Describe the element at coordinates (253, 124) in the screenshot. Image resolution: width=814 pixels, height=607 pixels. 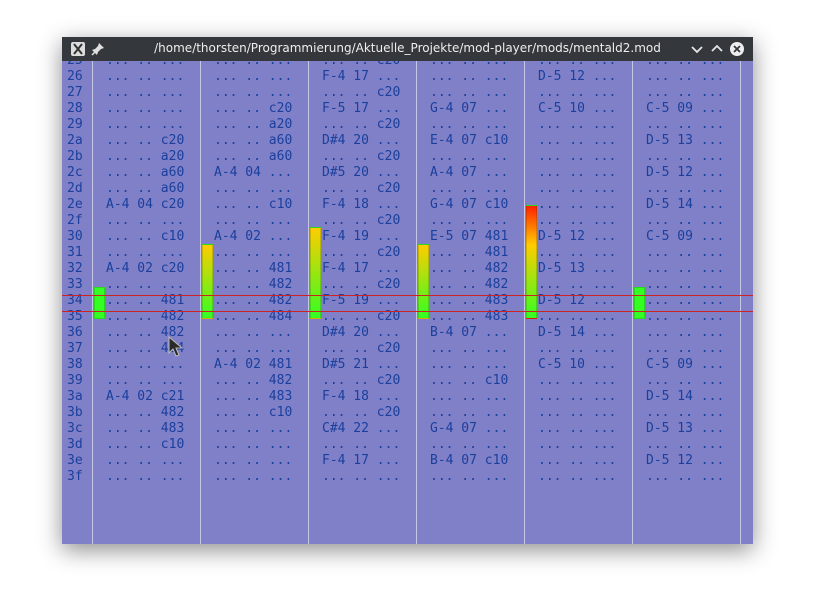
I see `channel-2-cell: ... .. a20` at that location.